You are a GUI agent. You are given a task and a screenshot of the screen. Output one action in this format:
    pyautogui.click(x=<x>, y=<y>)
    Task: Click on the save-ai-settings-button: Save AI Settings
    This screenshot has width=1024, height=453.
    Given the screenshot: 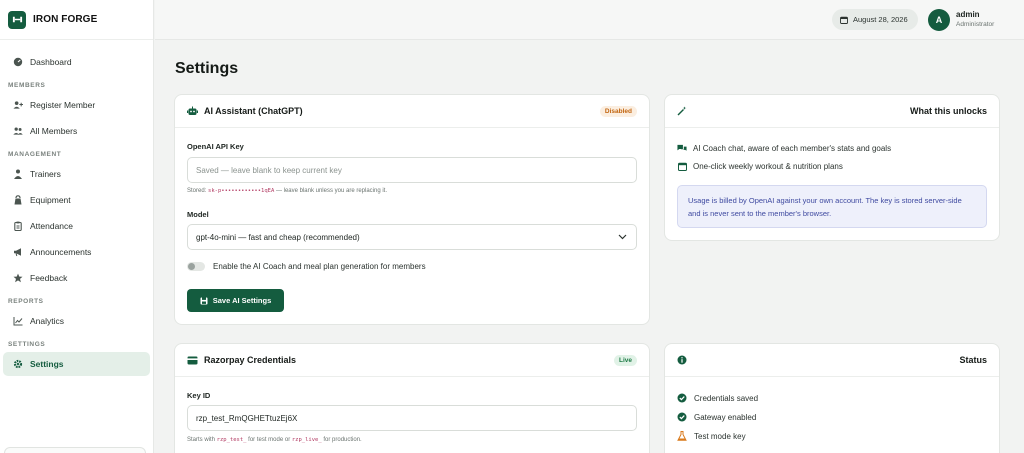 What is the action you would take?
    pyautogui.click(x=235, y=300)
    